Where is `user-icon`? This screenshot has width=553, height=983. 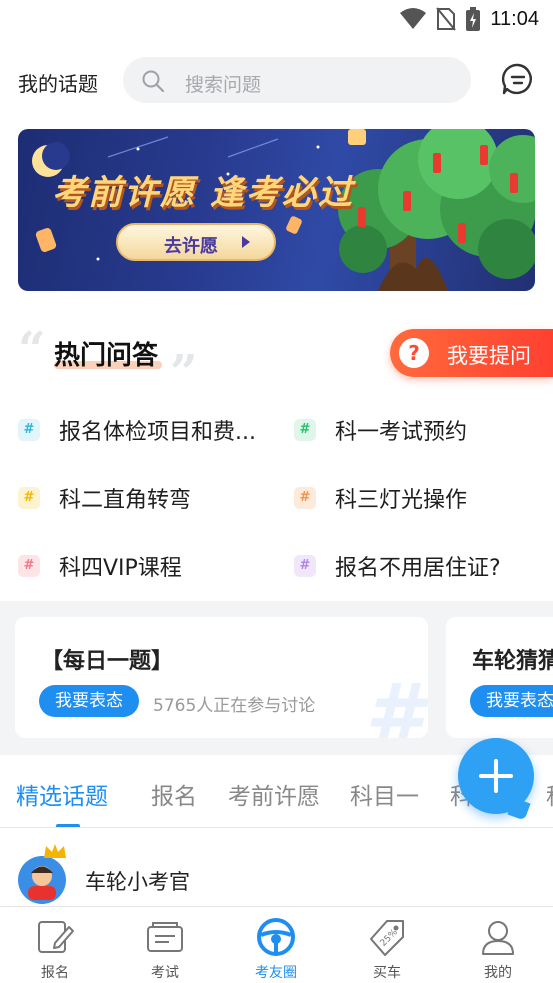
user-icon is located at coordinates (498, 938).